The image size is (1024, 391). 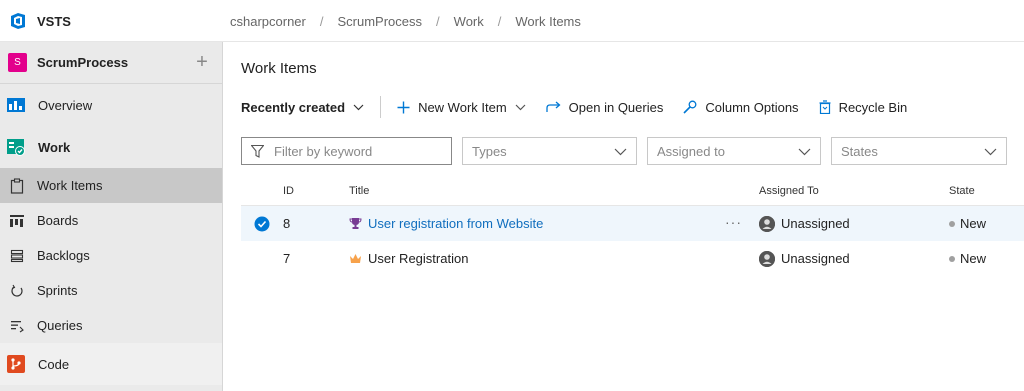 I want to click on sidebar-item-label: Backlogs, so click(x=63, y=255).